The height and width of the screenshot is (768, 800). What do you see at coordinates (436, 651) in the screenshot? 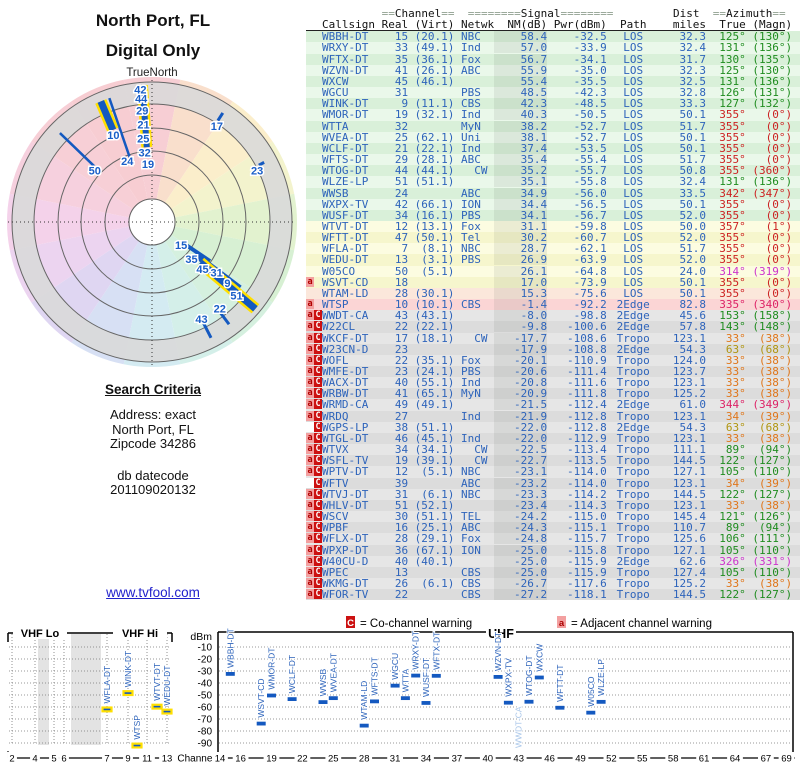
I see `bar-callsign-label: WFTX-DT` at bounding box center [436, 651].